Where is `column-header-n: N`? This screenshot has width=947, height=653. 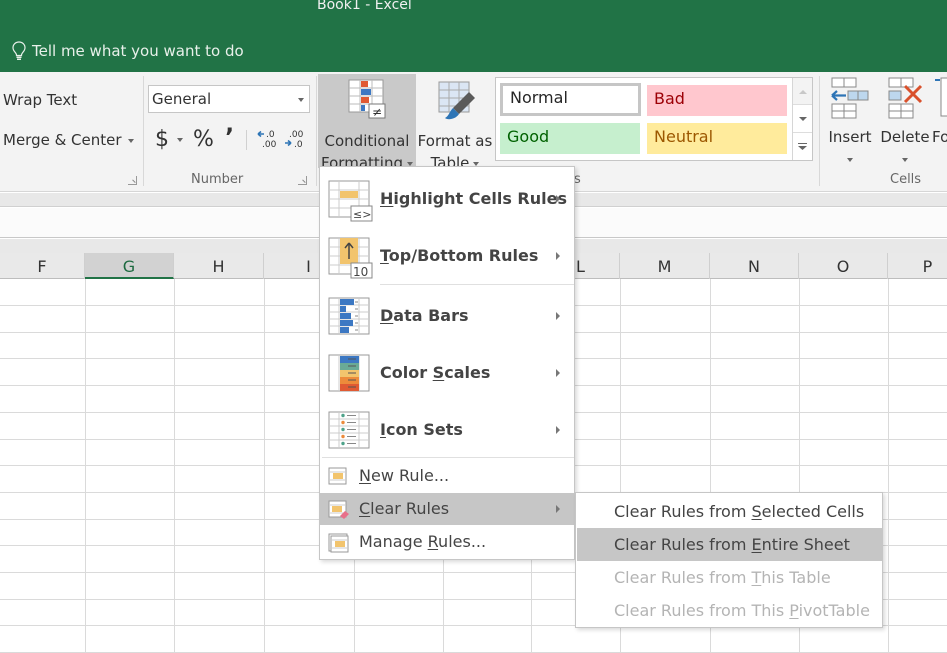
column-header-n: N is located at coordinates (754, 266).